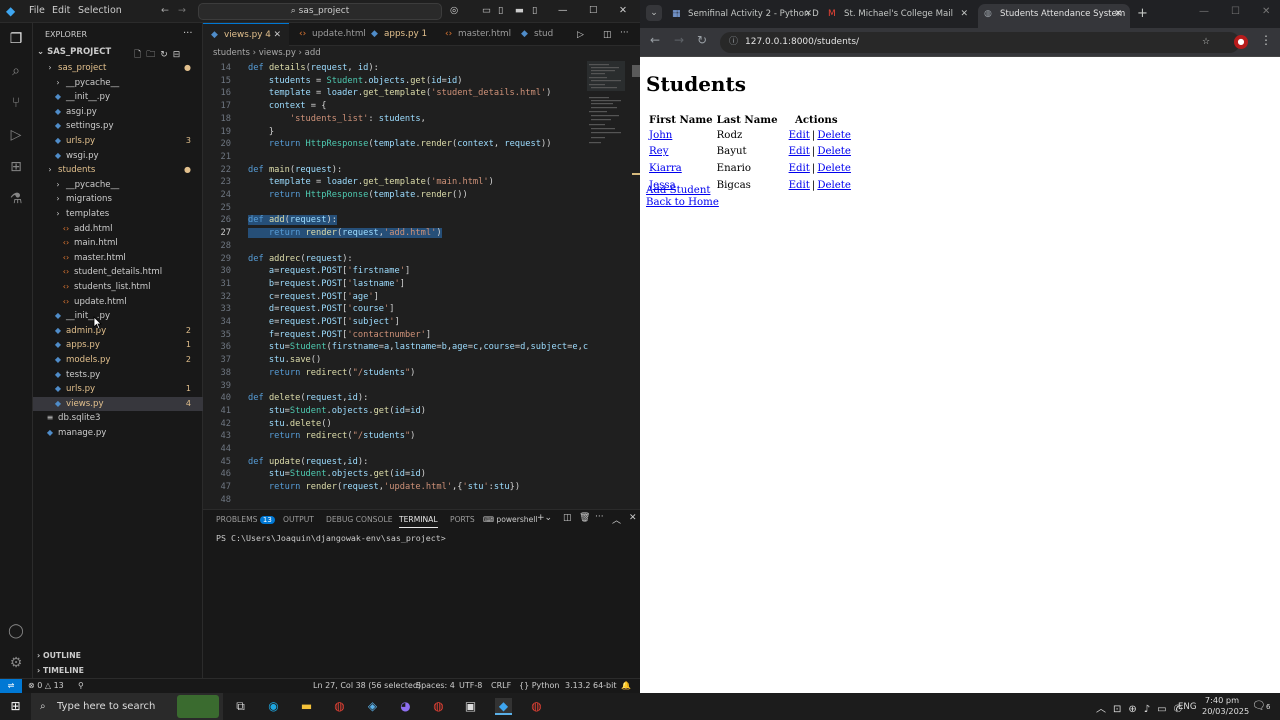 Image resolution: width=1280 pixels, height=720 pixels. What do you see at coordinates (534, 10) in the screenshot?
I see `toggle-secondary-sidebar-icon: ▯` at bounding box center [534, 10].